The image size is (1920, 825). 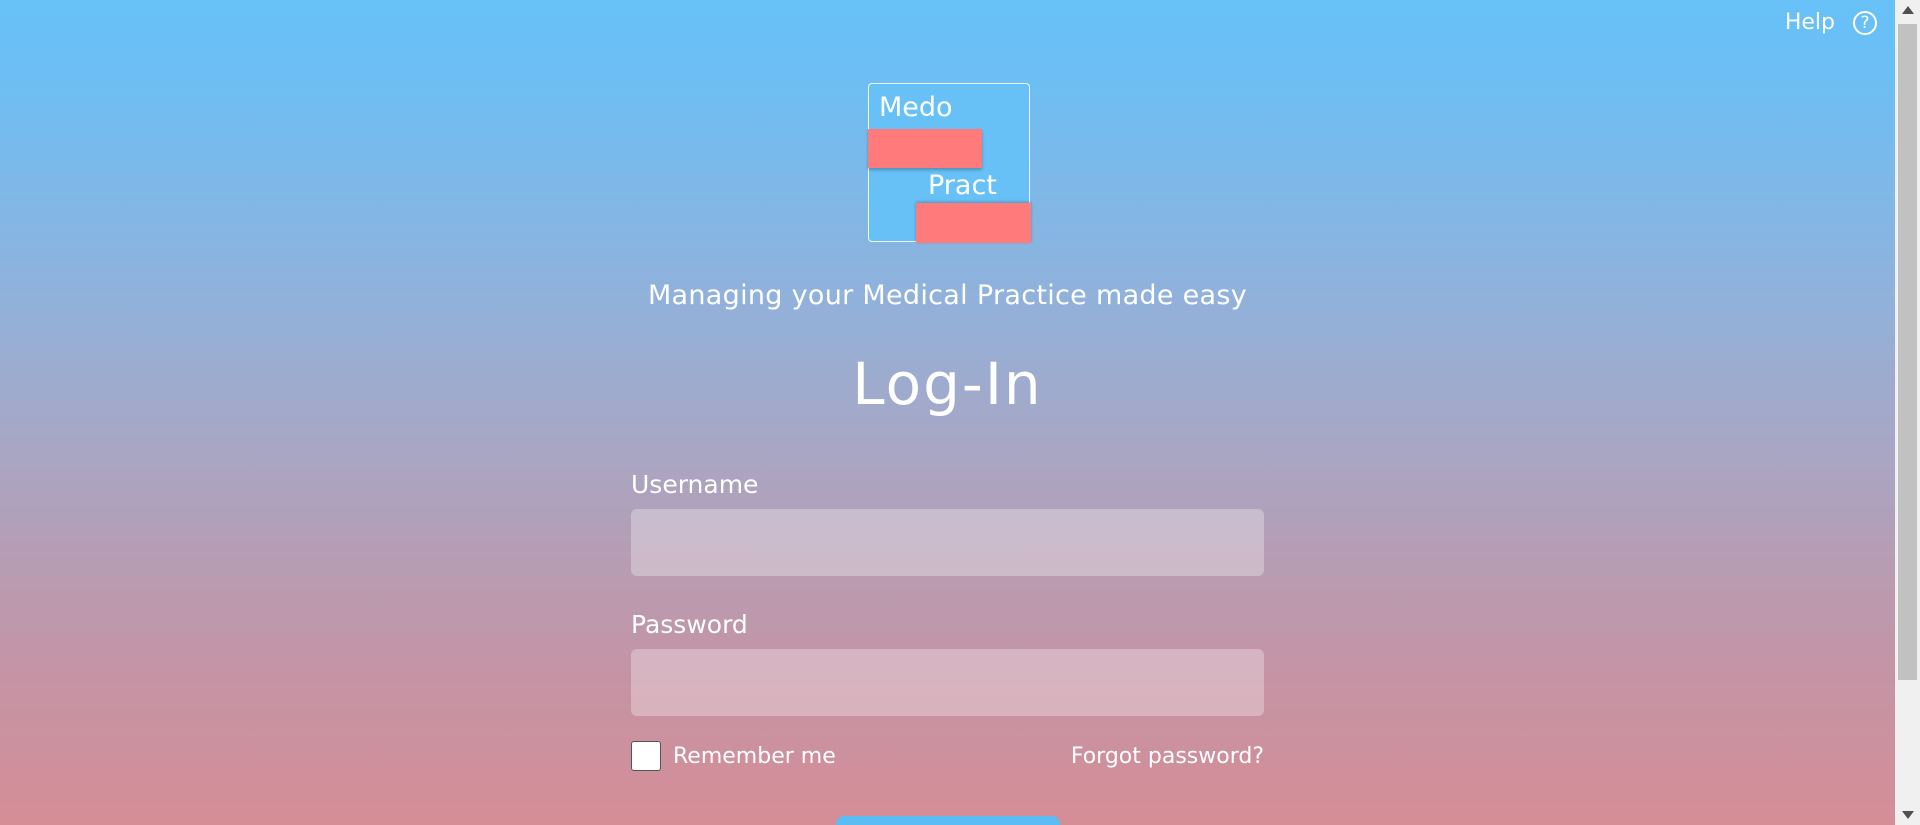 I want to click on password-input, so click(x=947, y=682).